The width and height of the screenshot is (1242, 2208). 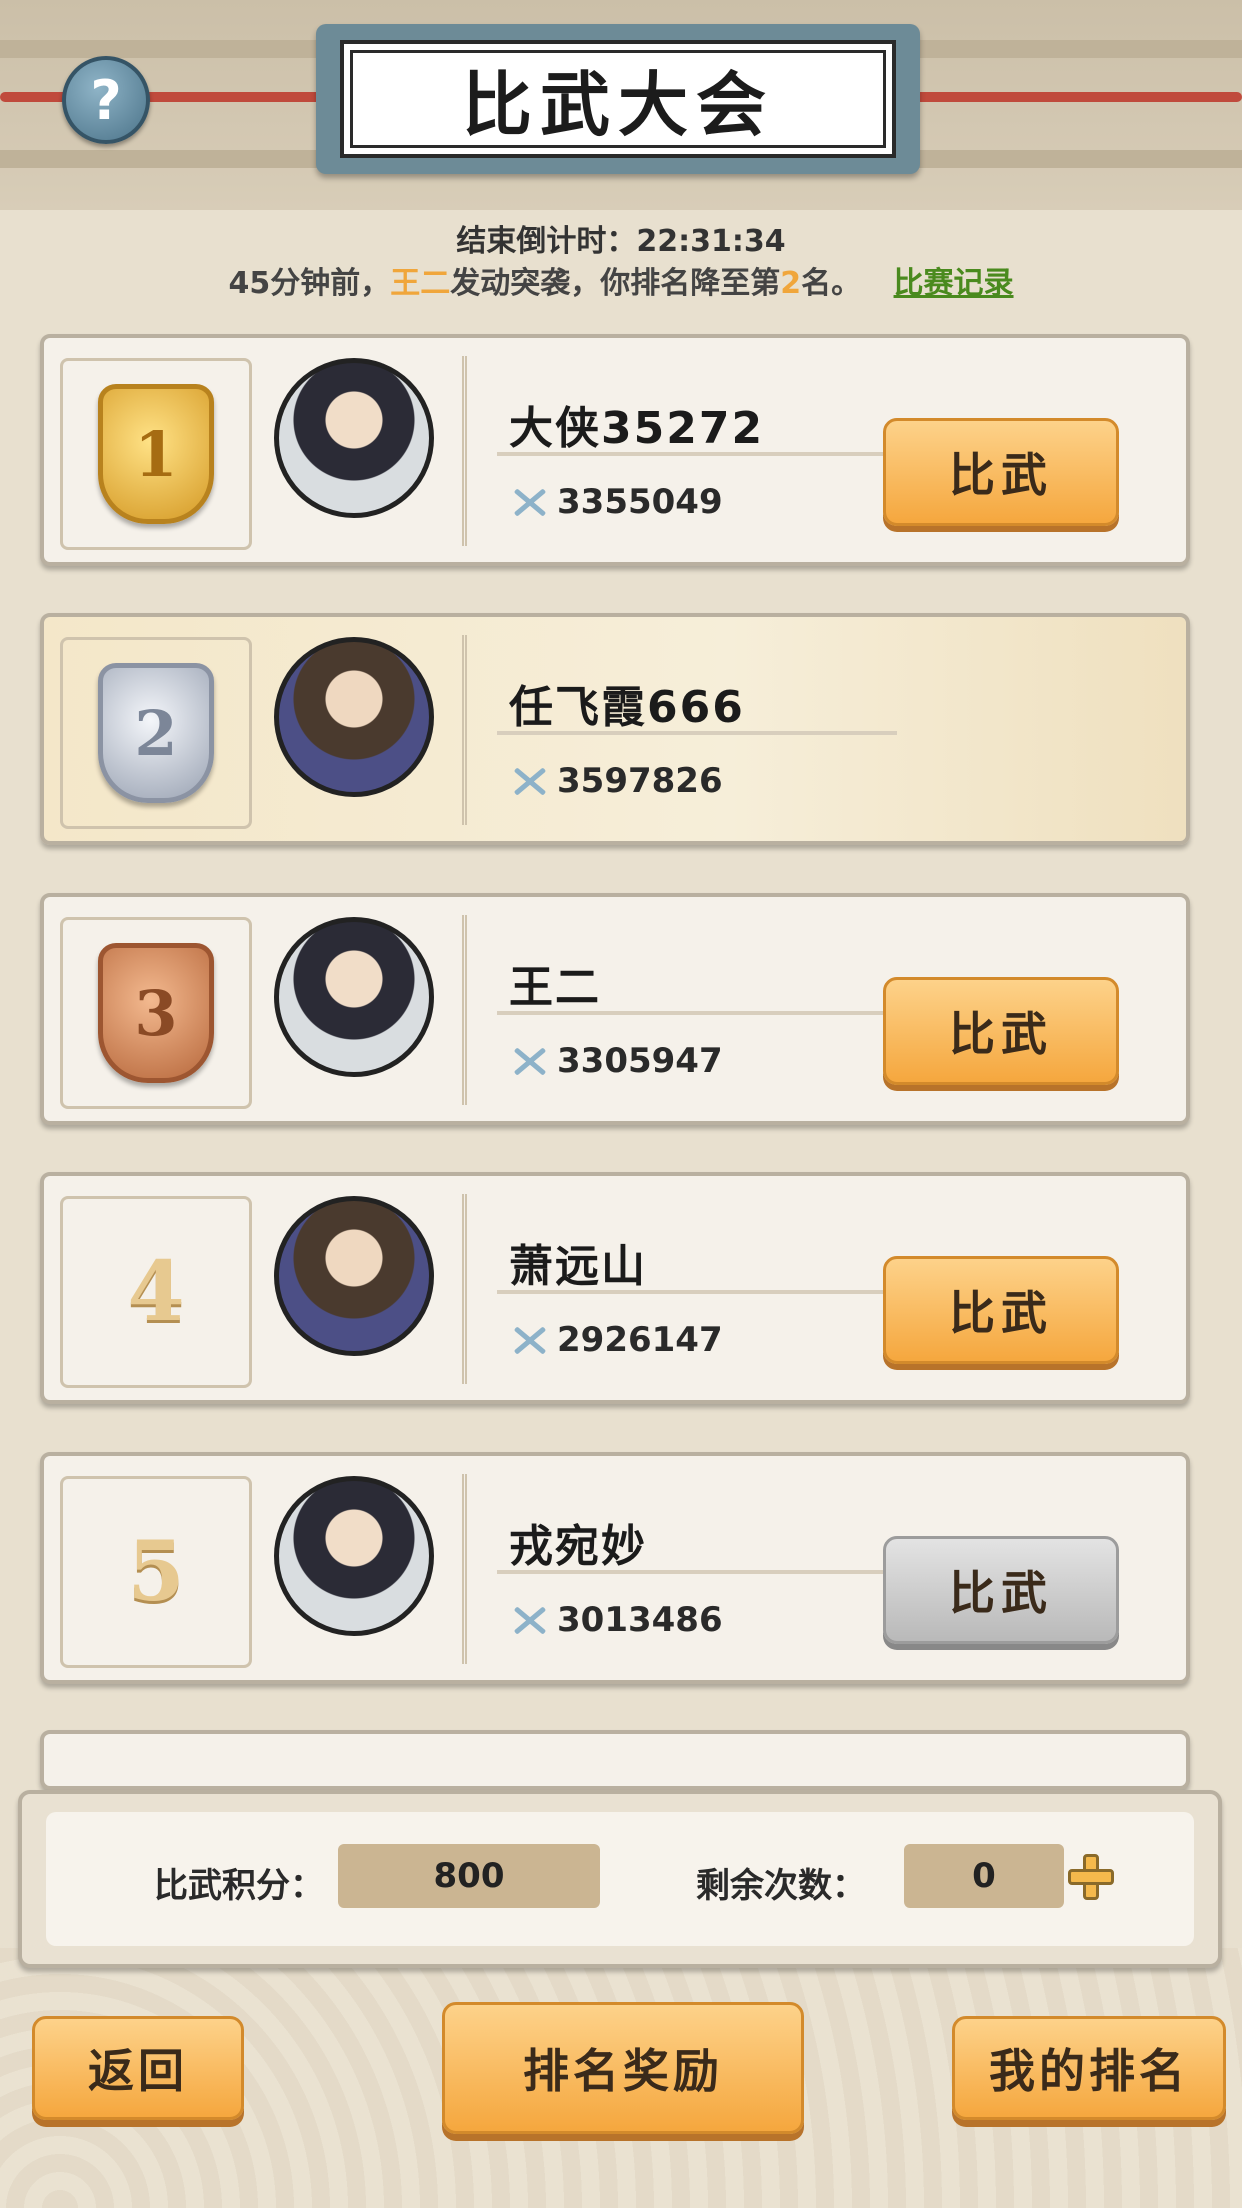 I want to click on notice-rank: 2, so click(x=791, y=283).